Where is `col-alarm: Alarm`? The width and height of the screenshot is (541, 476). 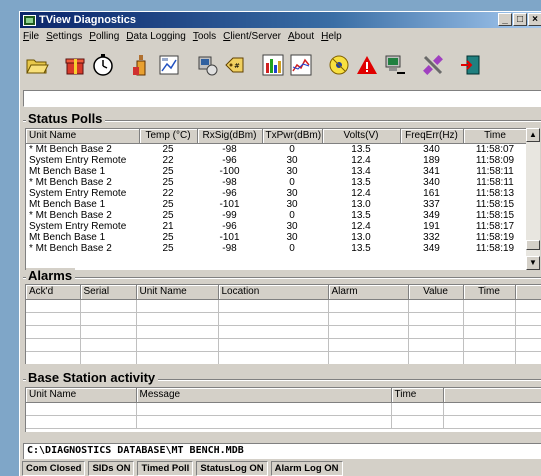 col-alarm: Alarm is located at coordinates (368, 292).